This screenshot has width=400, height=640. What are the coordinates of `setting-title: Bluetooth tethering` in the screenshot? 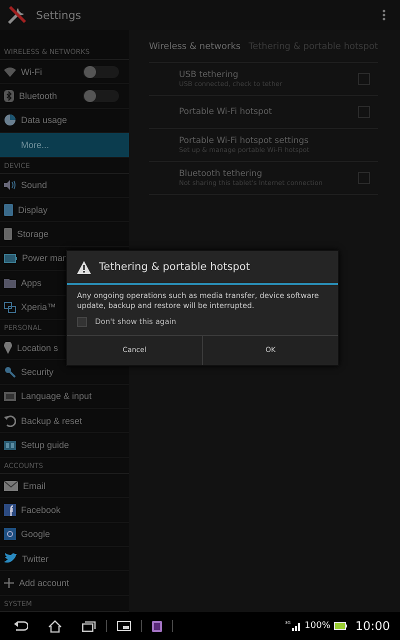 It's located at (221, 174).